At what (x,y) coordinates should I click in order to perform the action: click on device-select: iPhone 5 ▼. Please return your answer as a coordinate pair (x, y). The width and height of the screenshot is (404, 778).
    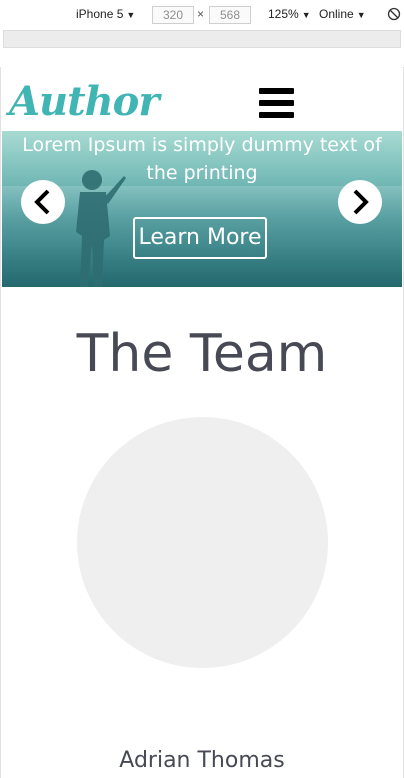
    Looking at the image, I should click on (105, 14).